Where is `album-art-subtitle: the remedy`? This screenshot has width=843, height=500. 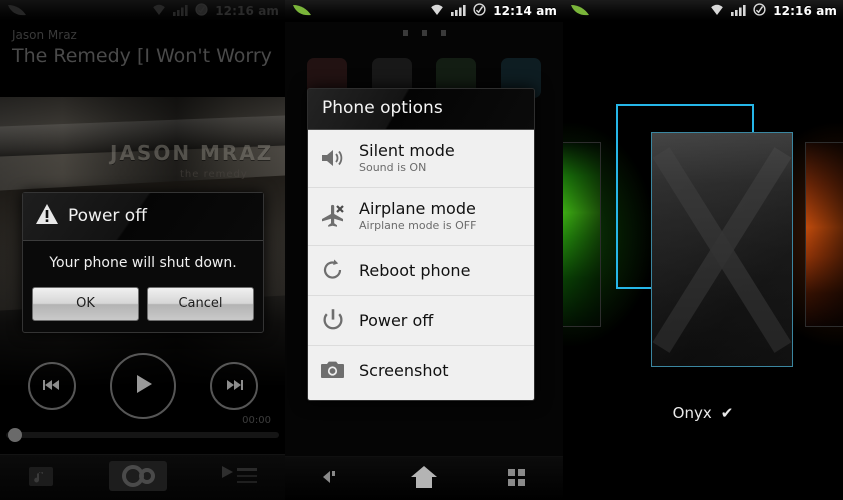
album-art-subtitle: the remedy is located at coordinates (214, 174).